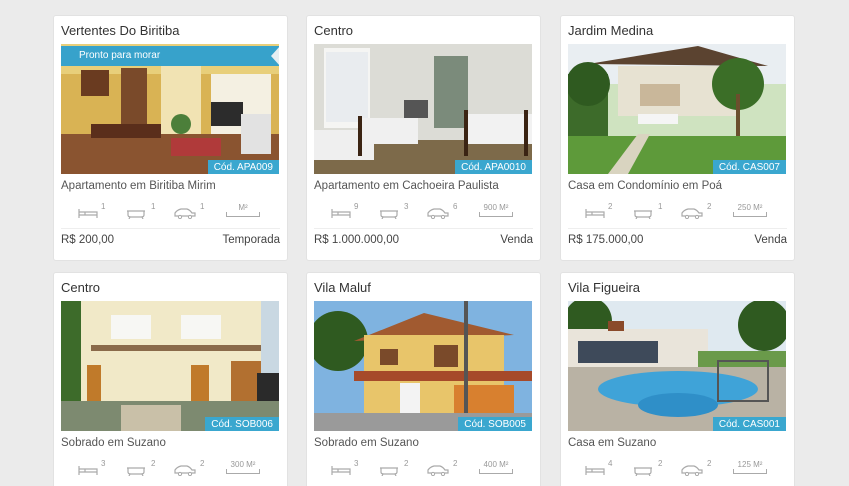 The width and height of the screenshot is (849, 486). I want to click on area-feature: 125 M², so click(750, 468).